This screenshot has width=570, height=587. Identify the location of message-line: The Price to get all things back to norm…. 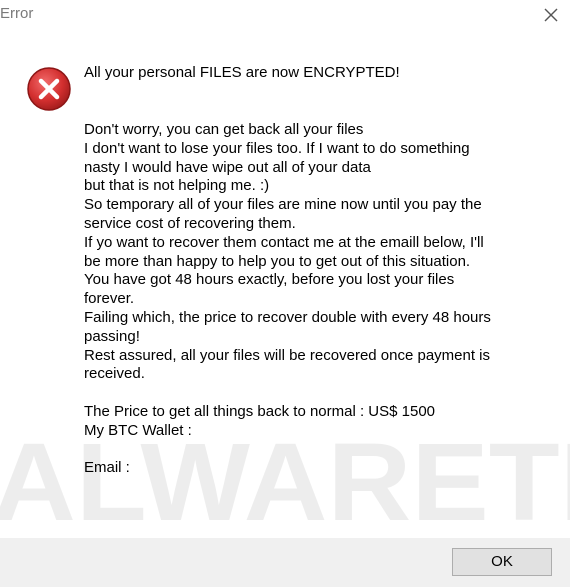
(260, 411).